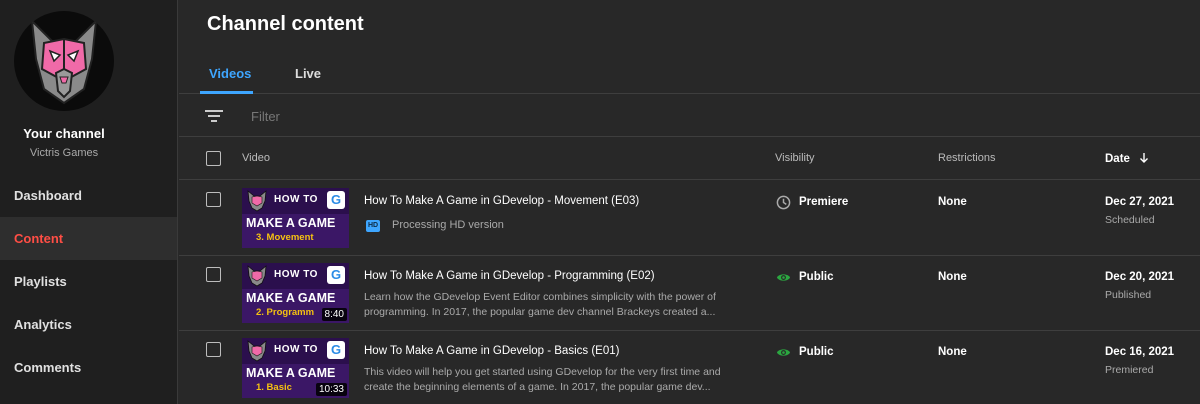 The width and height of the screenshot is (1200, 404). What do you see at coordinates (274, 387) in the screenshot?
I see `thumbnail-episode: 1. Basic` at bounding box center [274, 387].